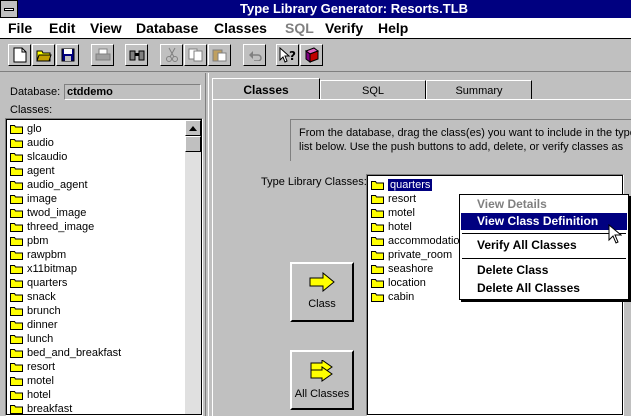  I want to click on db-class-item: resort, so click(32, 367).